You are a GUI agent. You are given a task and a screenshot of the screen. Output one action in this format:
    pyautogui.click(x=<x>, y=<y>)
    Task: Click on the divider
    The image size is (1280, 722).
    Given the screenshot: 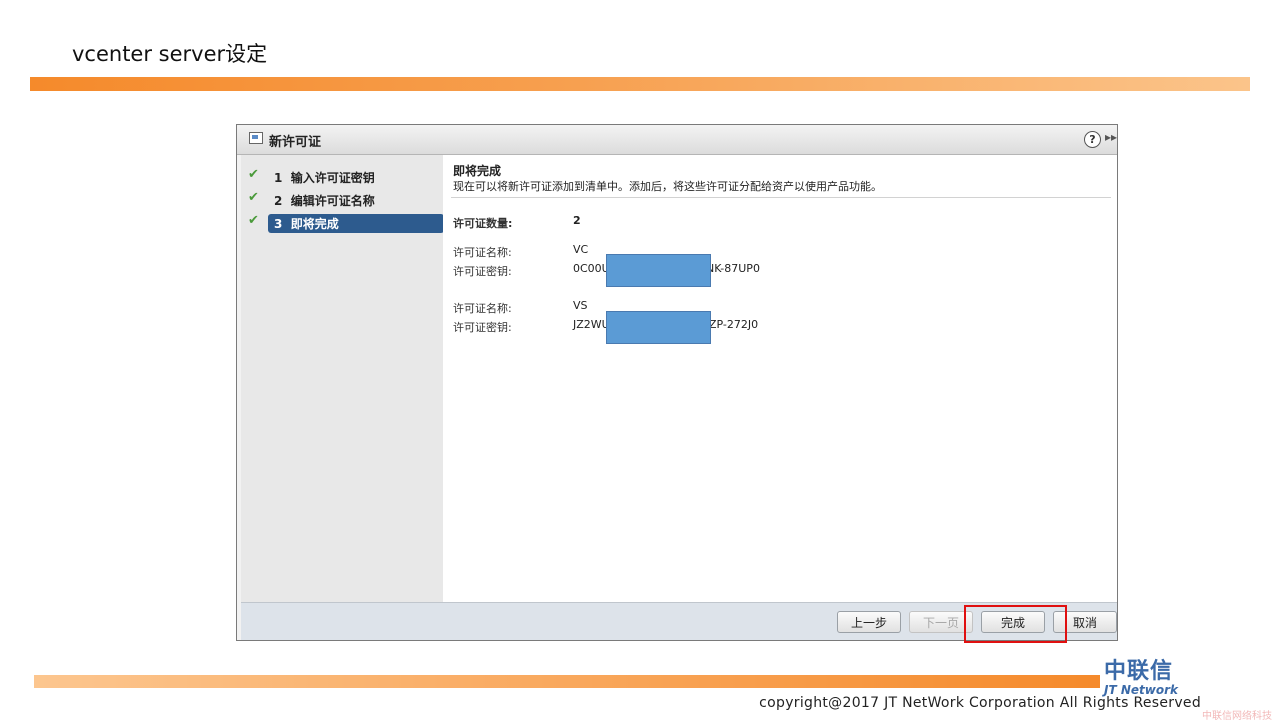 What is the action you would take?
    pyautogui.click(x=781, y=197)
    